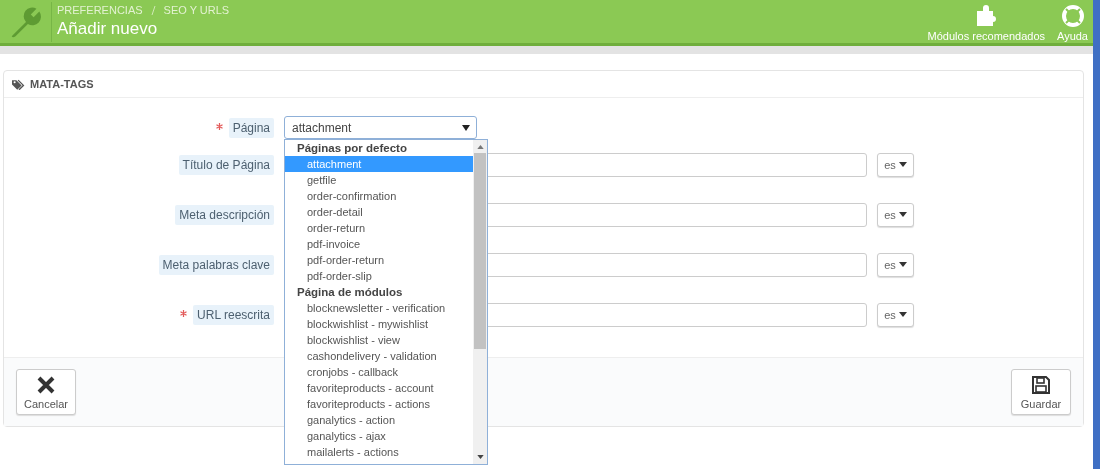 This screenshot has width=1100, height=469. I want to click on dropdown-option: ganalytics - action, so click(379, 420).